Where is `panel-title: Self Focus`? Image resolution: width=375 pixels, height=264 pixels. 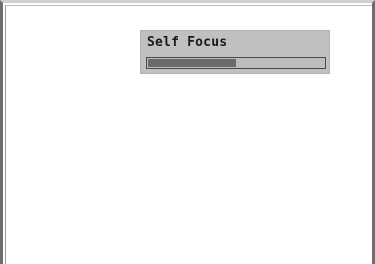 panel-title: Self Focus is located at coordinates (187, 42).